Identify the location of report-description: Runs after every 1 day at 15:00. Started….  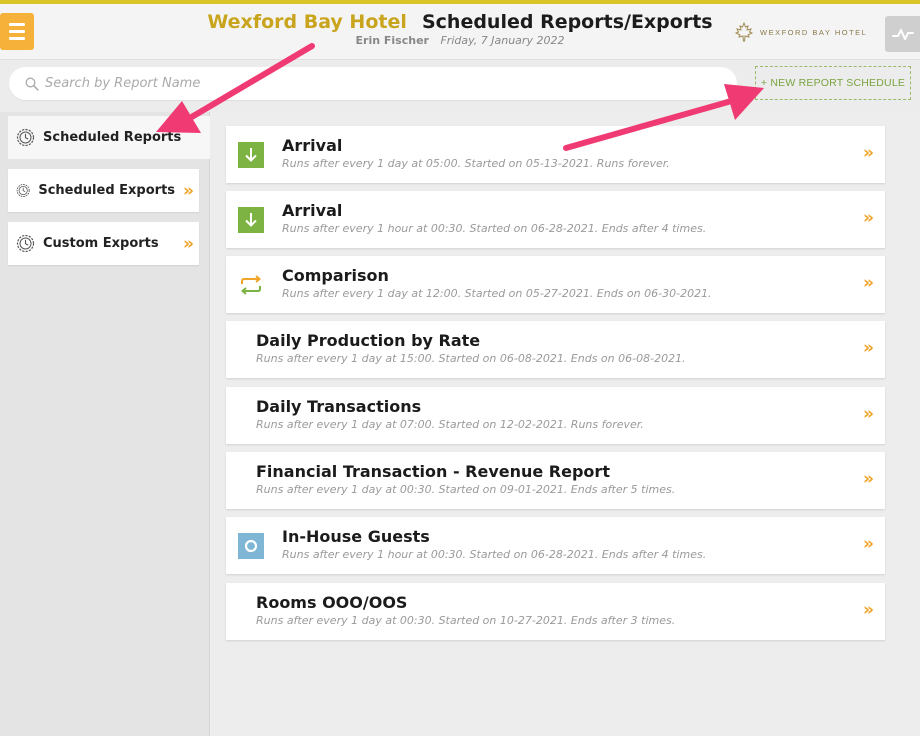
(471, 358).